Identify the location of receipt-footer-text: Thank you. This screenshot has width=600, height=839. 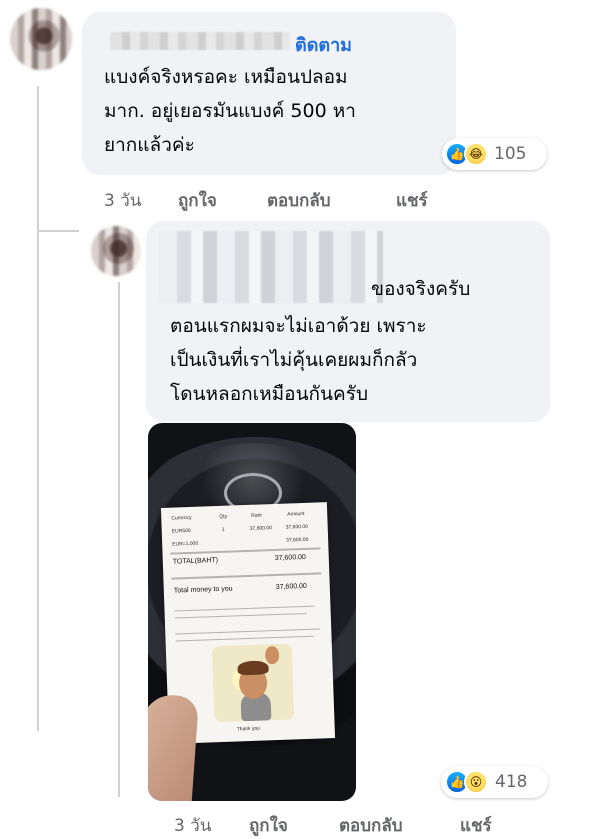
(248, 729).